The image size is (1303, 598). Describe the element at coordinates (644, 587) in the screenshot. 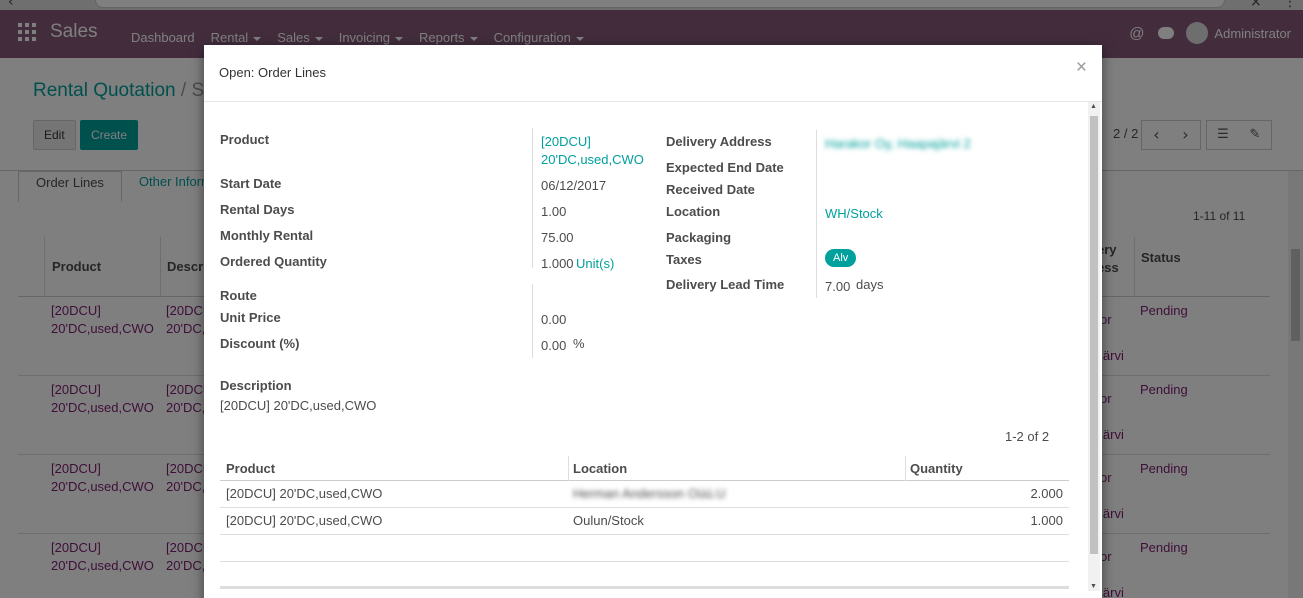

I see `table-footer-line` at that location.